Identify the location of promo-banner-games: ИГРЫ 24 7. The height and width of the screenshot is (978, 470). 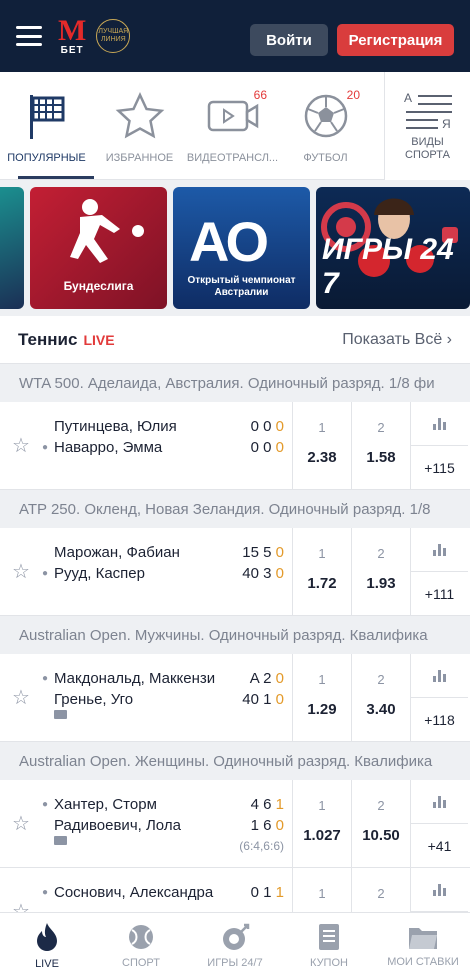
(393, 248).